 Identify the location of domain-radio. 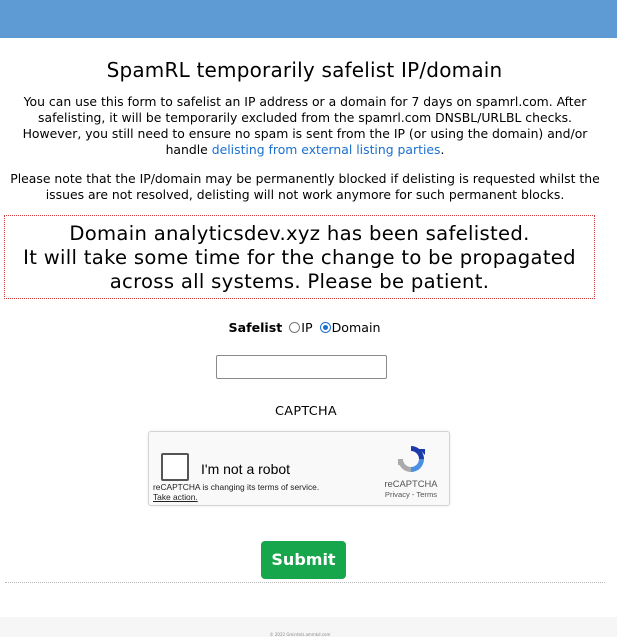
(325, 327).